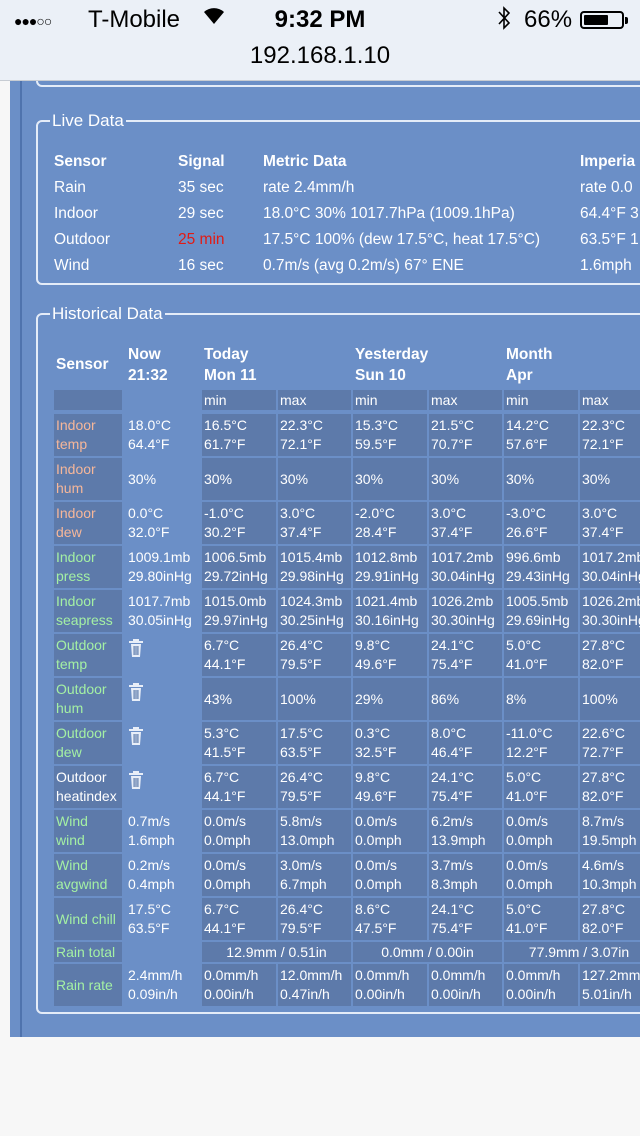  Describe the element at coordinates (88, 743) in the screenshot. I see `hist-row-label: Outdoor dew` at that location.